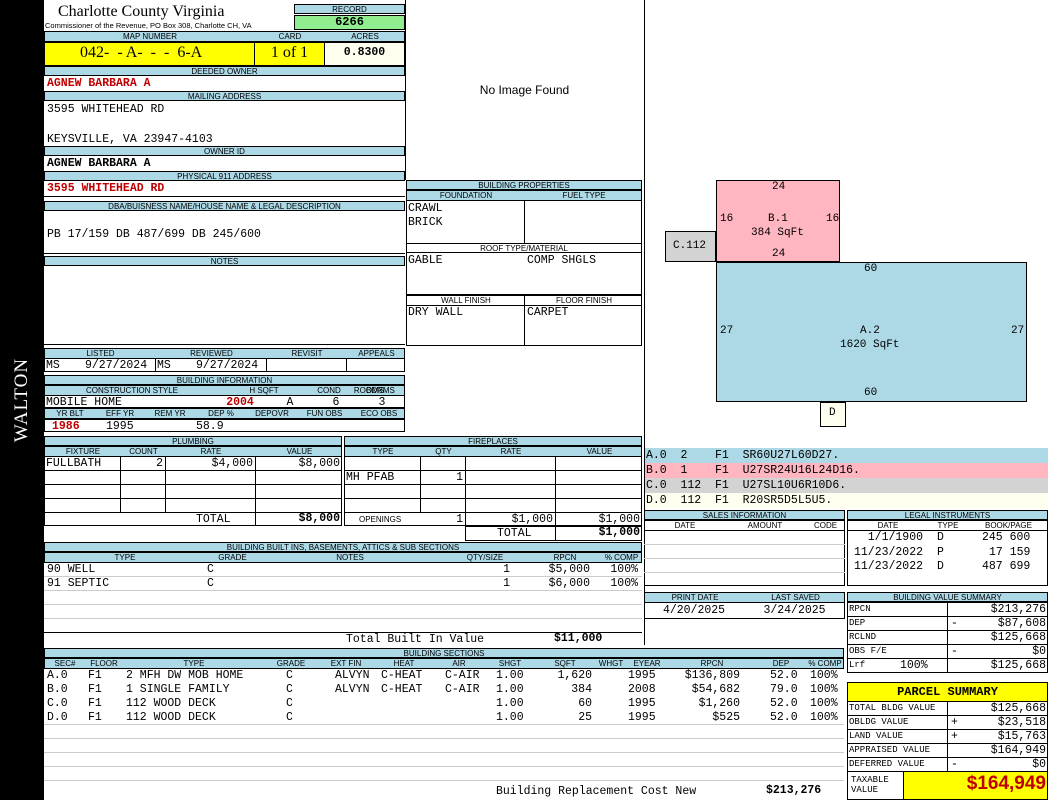  Describe the element at coordinates (459, 519) in the screenshot. I see `openings-qty: 1` at that location.